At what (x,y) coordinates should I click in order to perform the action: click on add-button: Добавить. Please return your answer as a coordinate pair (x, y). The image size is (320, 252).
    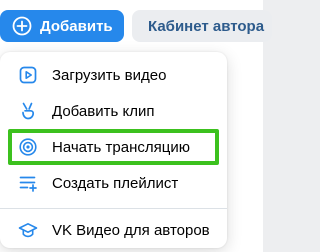
    Looking at the image, I should click on (62, 26).